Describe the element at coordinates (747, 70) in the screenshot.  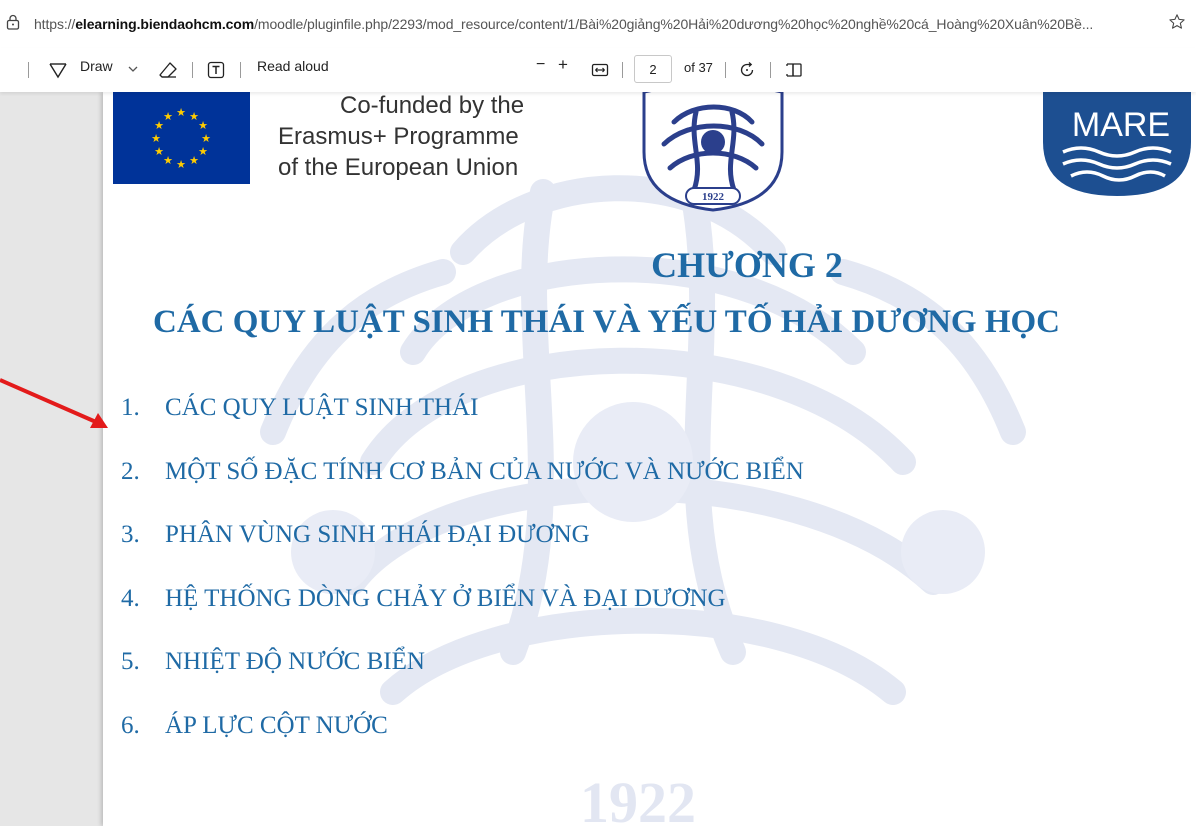
I see `rotate-icon` at that location.